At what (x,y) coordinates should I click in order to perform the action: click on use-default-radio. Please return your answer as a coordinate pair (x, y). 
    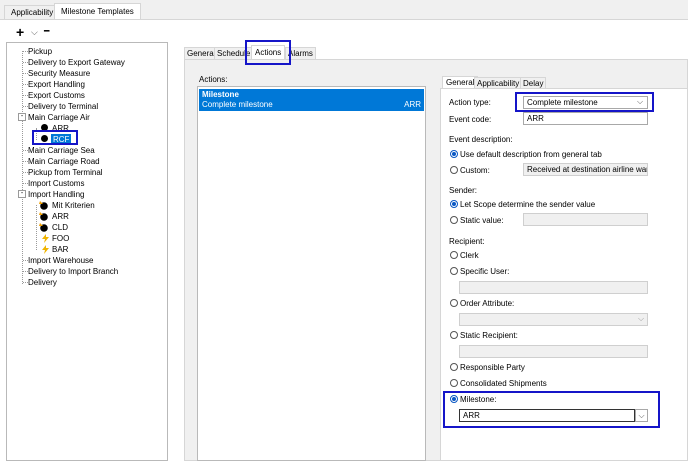
    Looking at the image, I should click on (454, 154).